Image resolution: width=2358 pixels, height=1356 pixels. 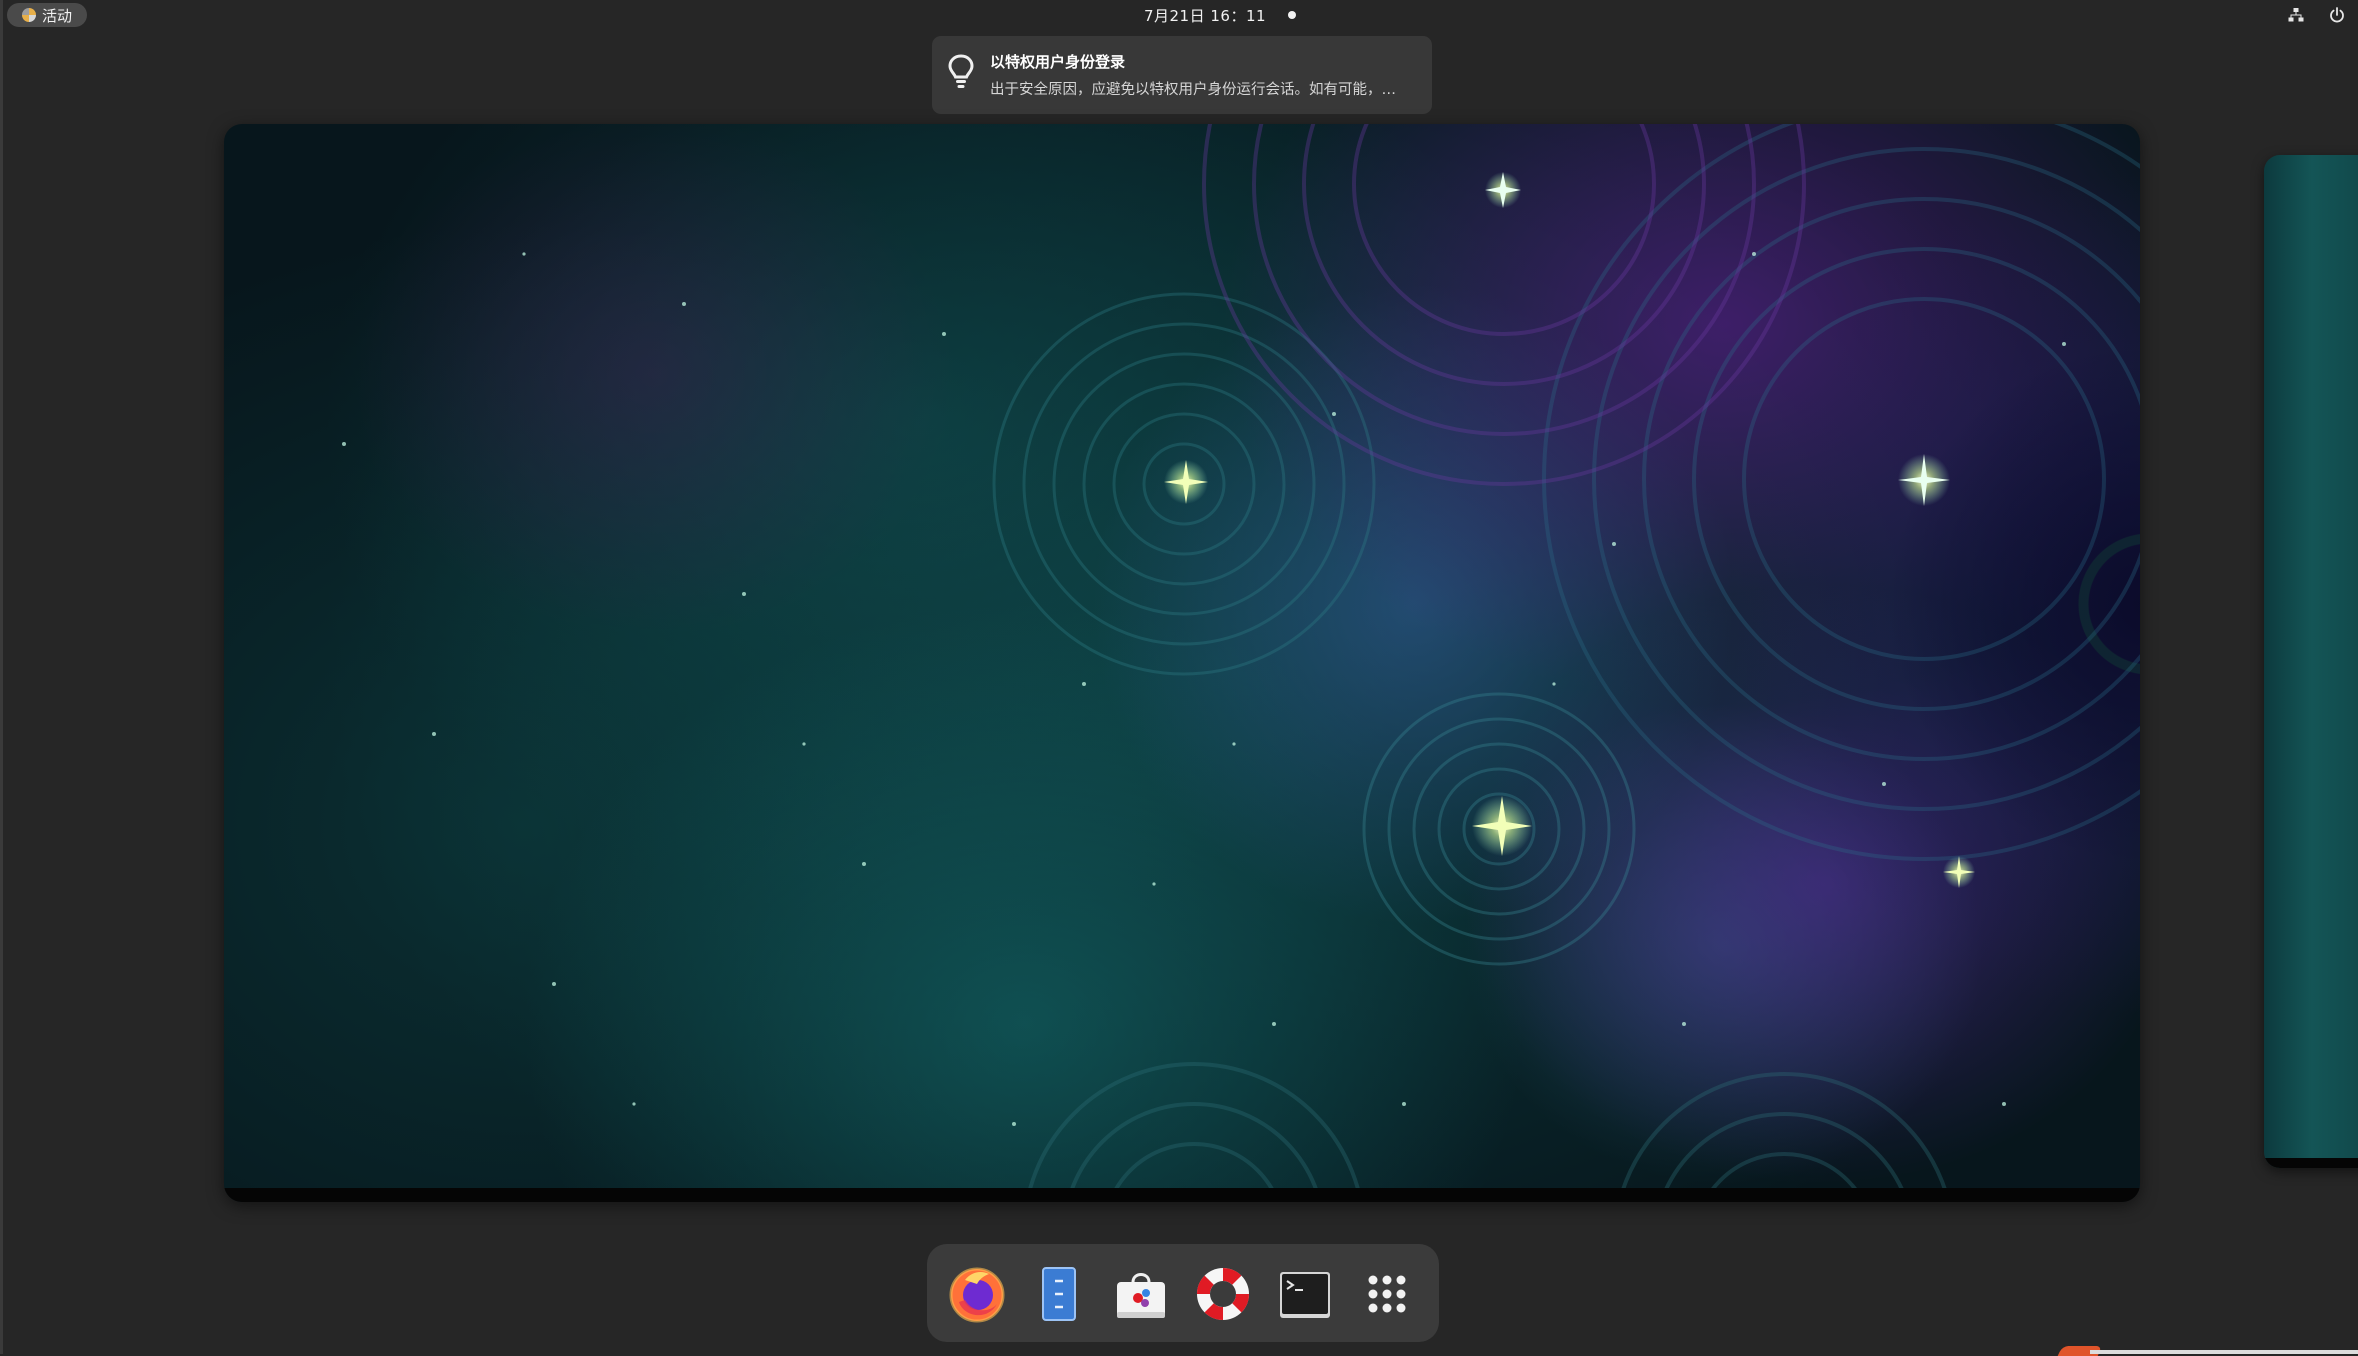 I want to click on notification-dot-icon, so click(x=1292, y=15).